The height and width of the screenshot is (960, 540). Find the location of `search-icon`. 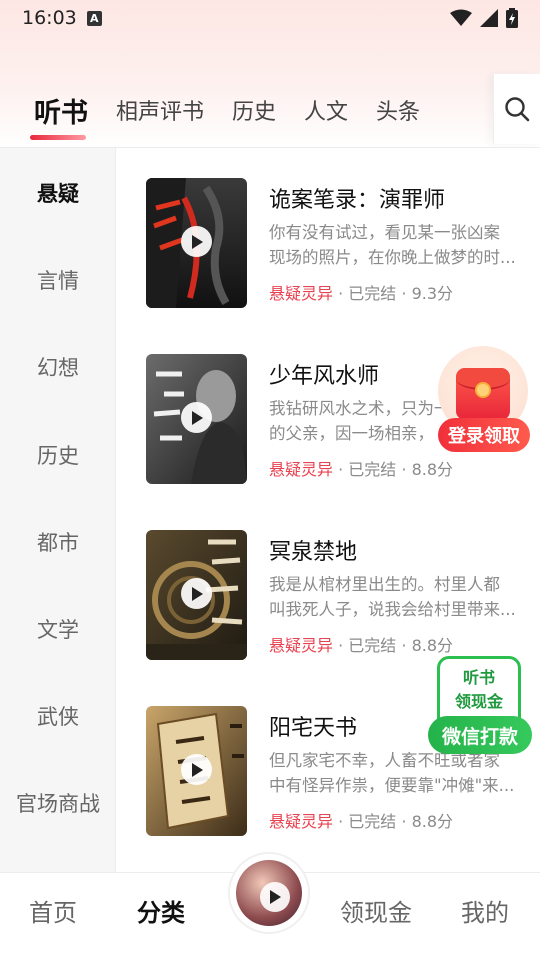

search-icon is located at coordinates (517, 109).